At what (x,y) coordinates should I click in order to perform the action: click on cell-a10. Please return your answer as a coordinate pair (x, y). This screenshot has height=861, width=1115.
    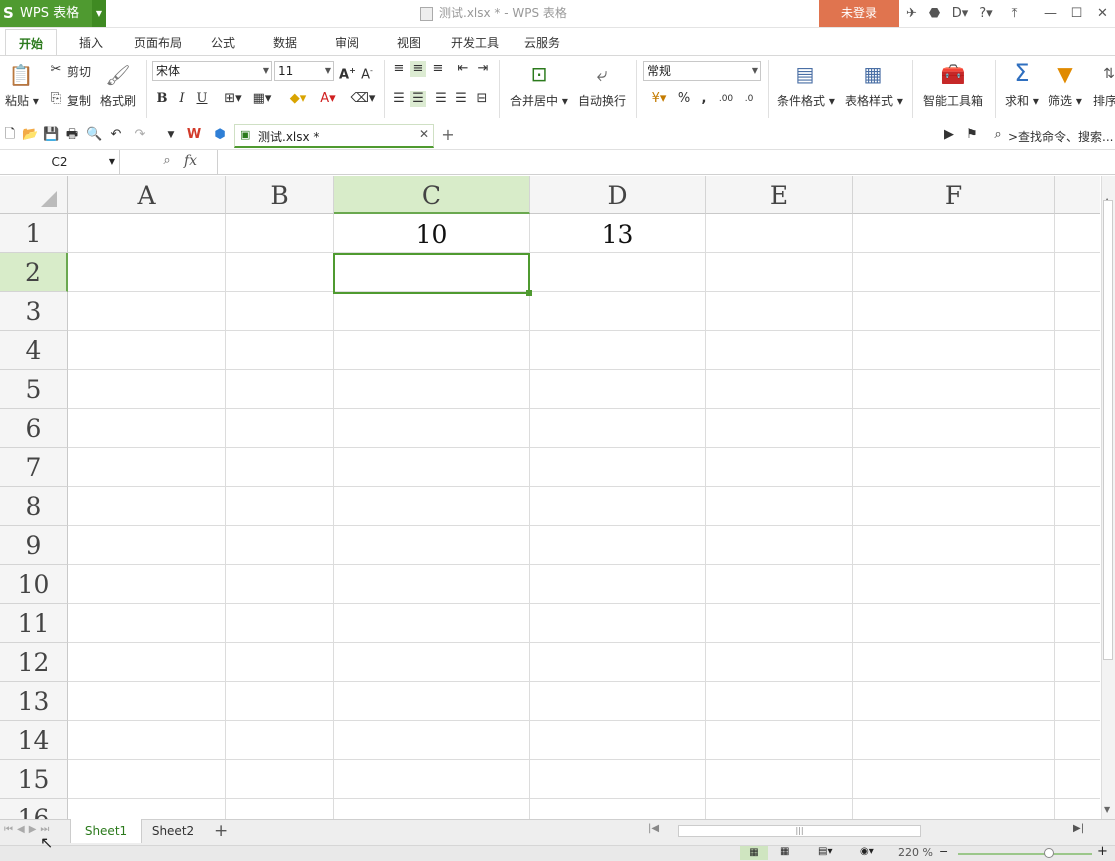
    Looking at the image, I should click on (147, 584).